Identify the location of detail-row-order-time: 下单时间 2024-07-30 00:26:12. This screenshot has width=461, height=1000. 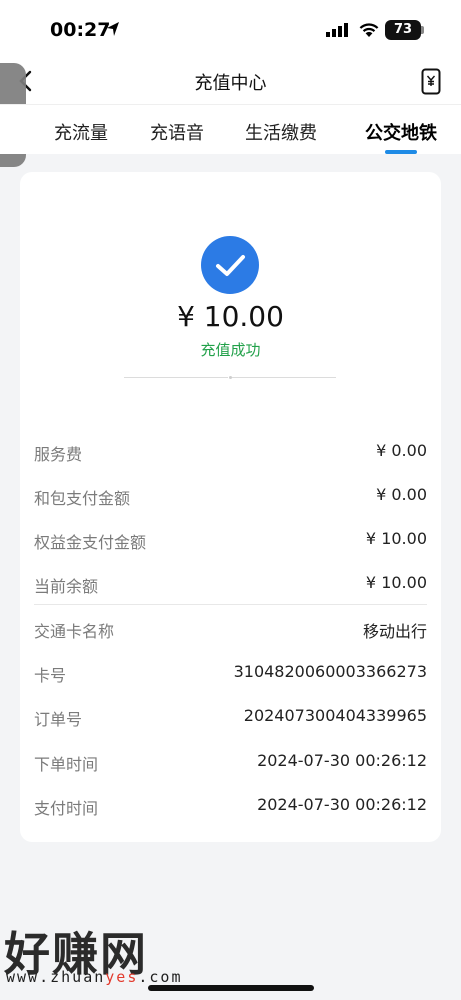
(230, 763).